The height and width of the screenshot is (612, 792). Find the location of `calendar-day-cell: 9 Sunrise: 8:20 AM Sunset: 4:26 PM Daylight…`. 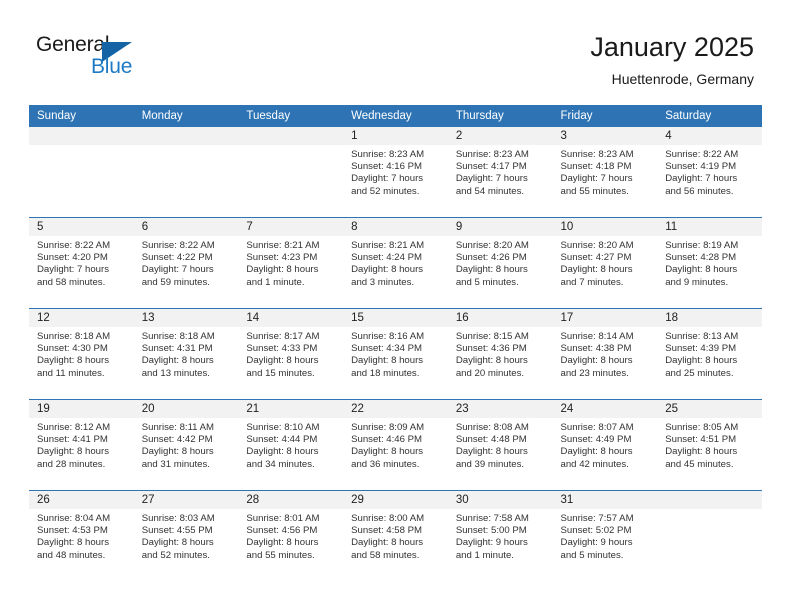

calendar-day-cell: 9 Sunrise: 8:20 AM Sunset: 4:26 PM Daylight… is located at coordinates (500, 263).